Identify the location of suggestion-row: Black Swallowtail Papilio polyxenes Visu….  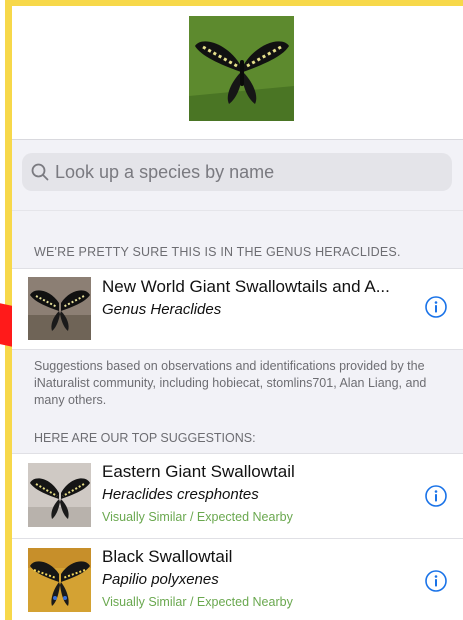
(237, 579).